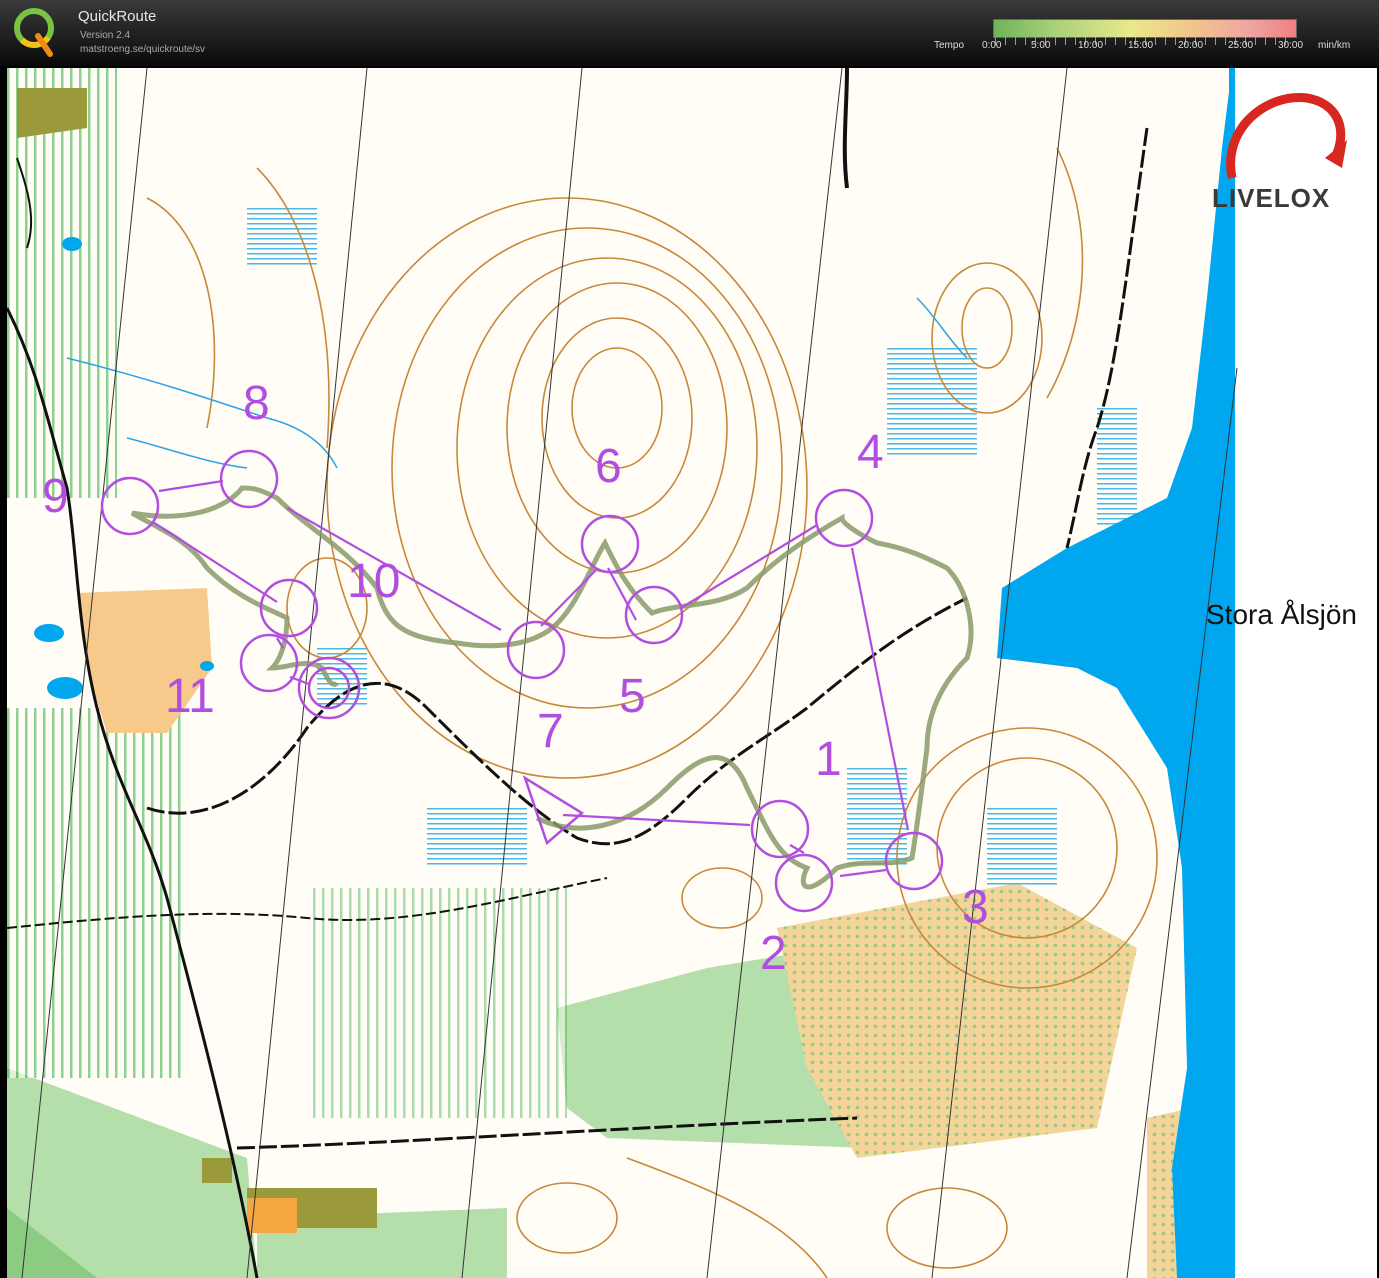 Image resolution: width=1379 pixels, height=1278 pixels. Describe the element at coordinates (1271, 198) in the screenshot. I see `livelox-logo-text: LIVELOX` at that location.